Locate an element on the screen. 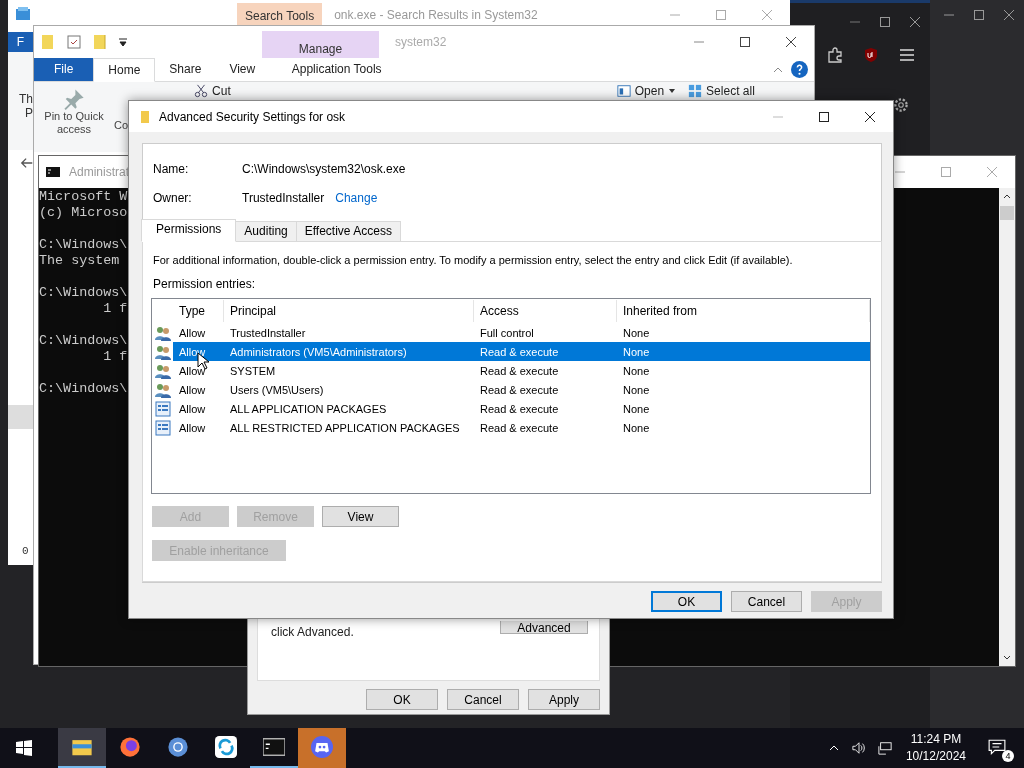 This screenshot has width=1024, height=768. console-line: Microsoft W is located at coordinates (83, 197).